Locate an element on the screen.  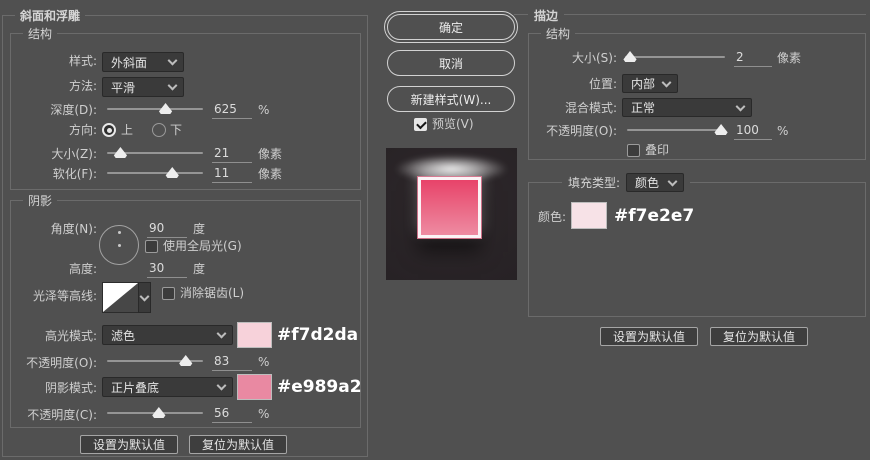
highlight-mode-label: 高光模式: is located at coordinates (70, 336).